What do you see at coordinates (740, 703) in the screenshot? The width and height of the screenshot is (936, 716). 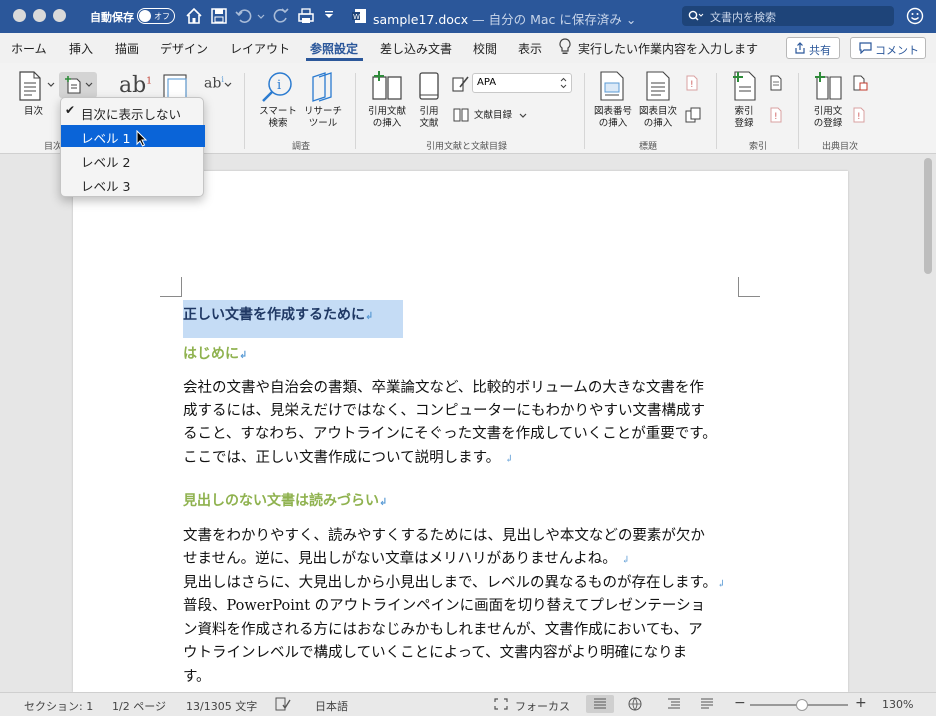 I see `zoom-out-button: −` at bounding box center [740, 703].